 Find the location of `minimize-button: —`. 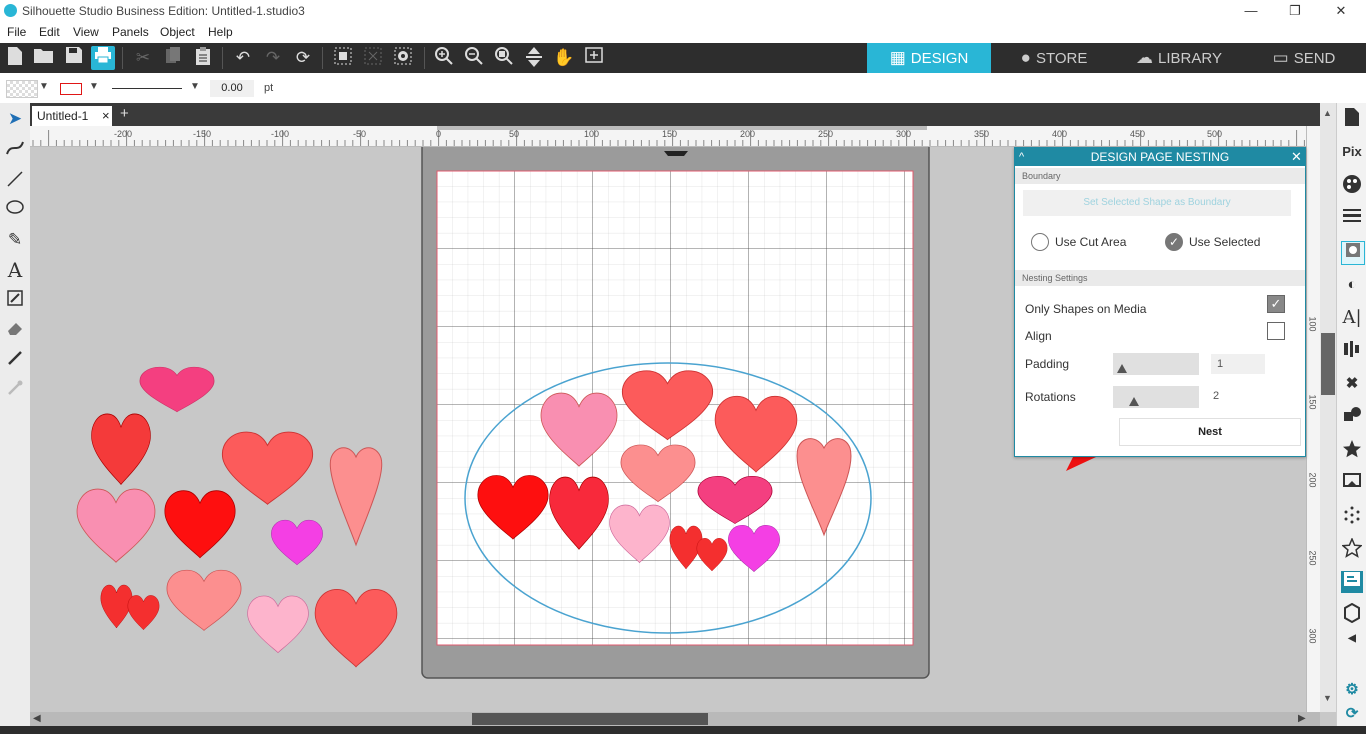

minimize-button: — is located at coordinates (1251, 11).